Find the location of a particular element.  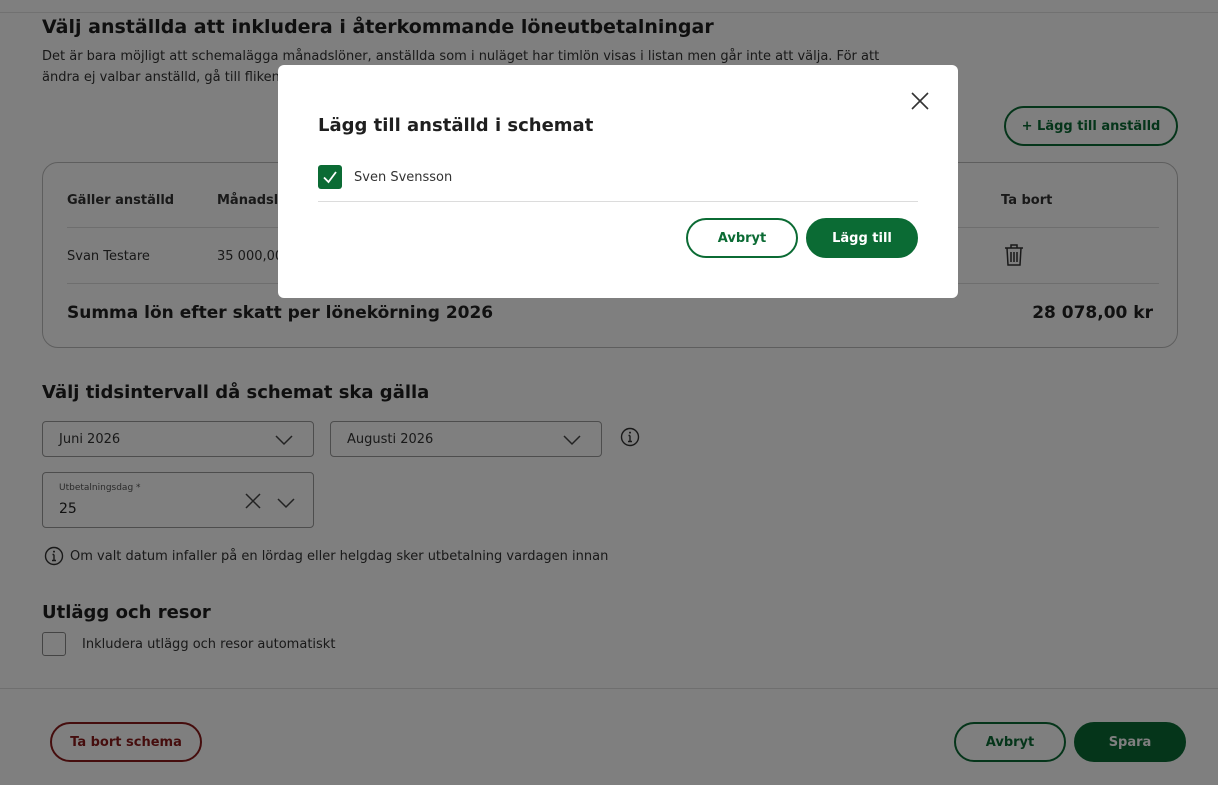

employee-checkbox is located at coordinates (330, 177).